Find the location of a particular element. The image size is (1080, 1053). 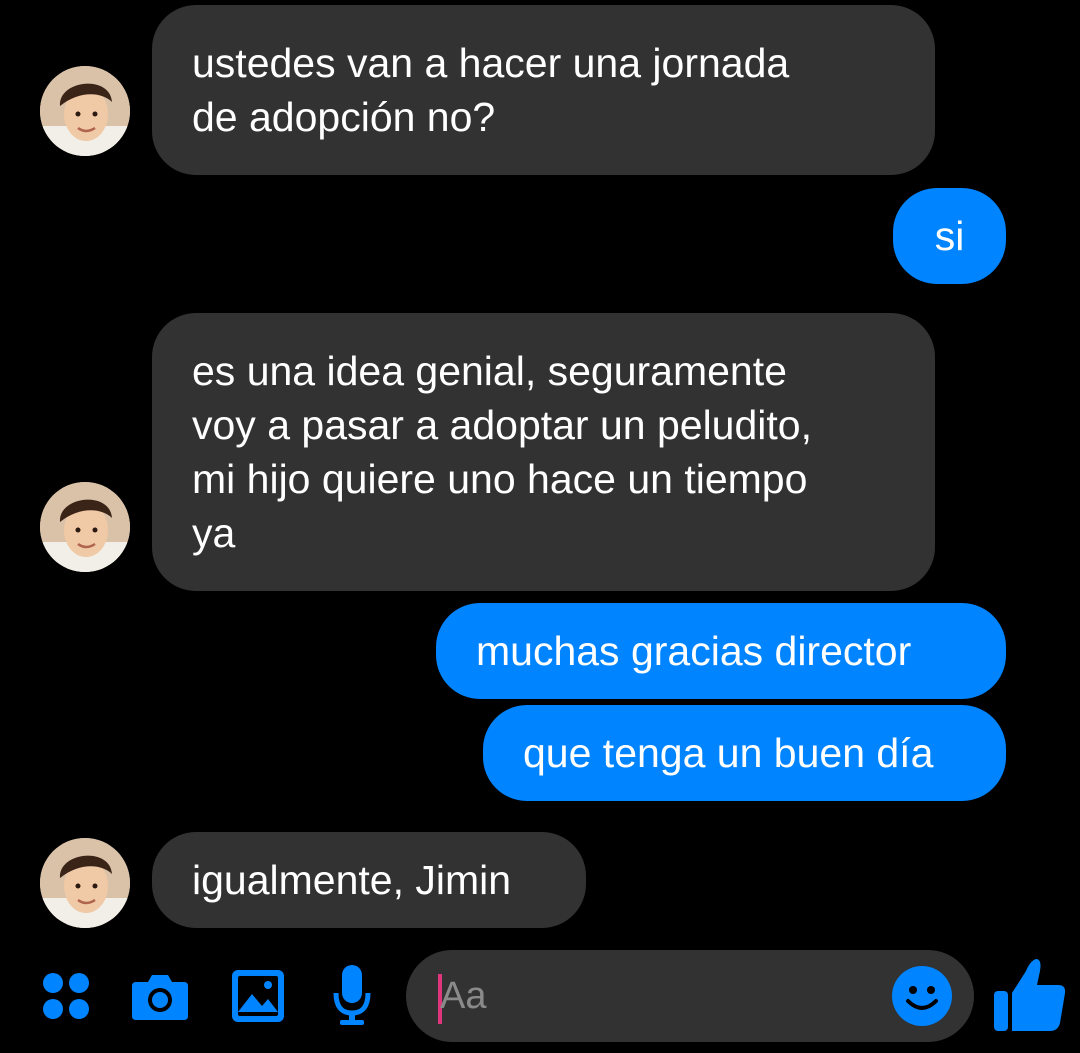

message-bubble-outgoing: si is located at coordinates (949, 236).